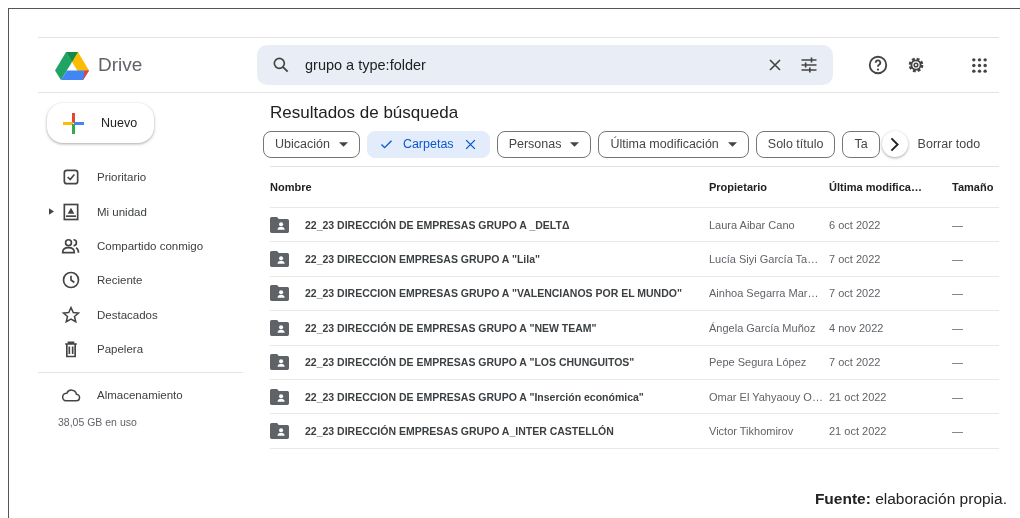 The image size is (1020, 518). What do you see at coordinates (147, 177) in the screenshot?
I see `sidebar-item: Prioritario` at bounding box center [147, 177].